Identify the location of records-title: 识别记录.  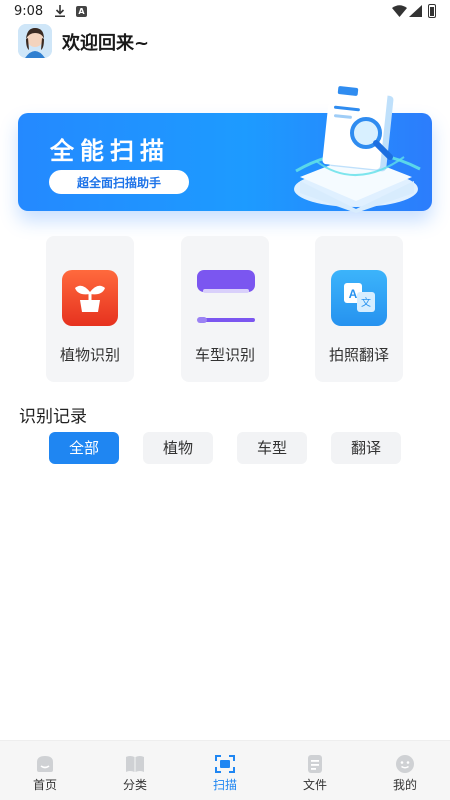
(53, 417).